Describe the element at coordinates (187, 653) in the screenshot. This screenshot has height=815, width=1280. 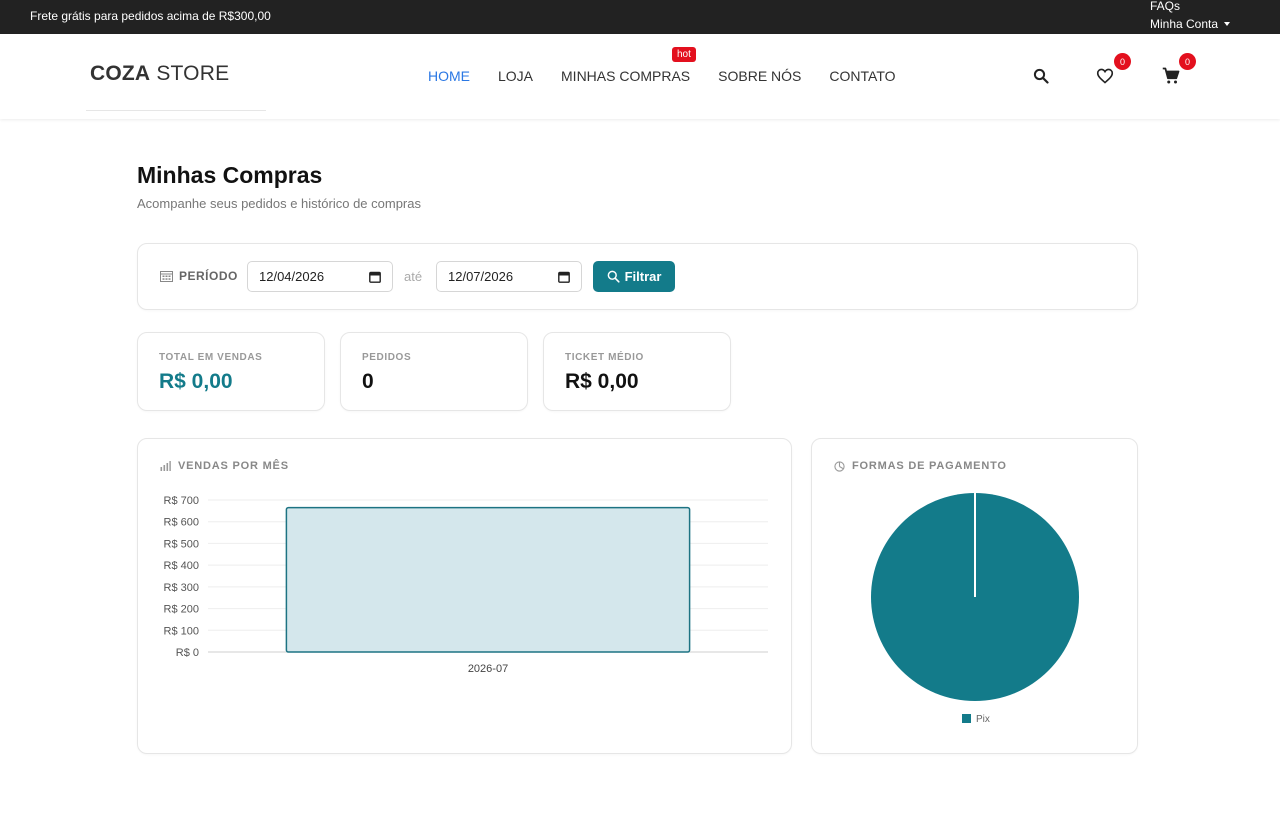
I see `y-tick-label: R$ 0` at that location.